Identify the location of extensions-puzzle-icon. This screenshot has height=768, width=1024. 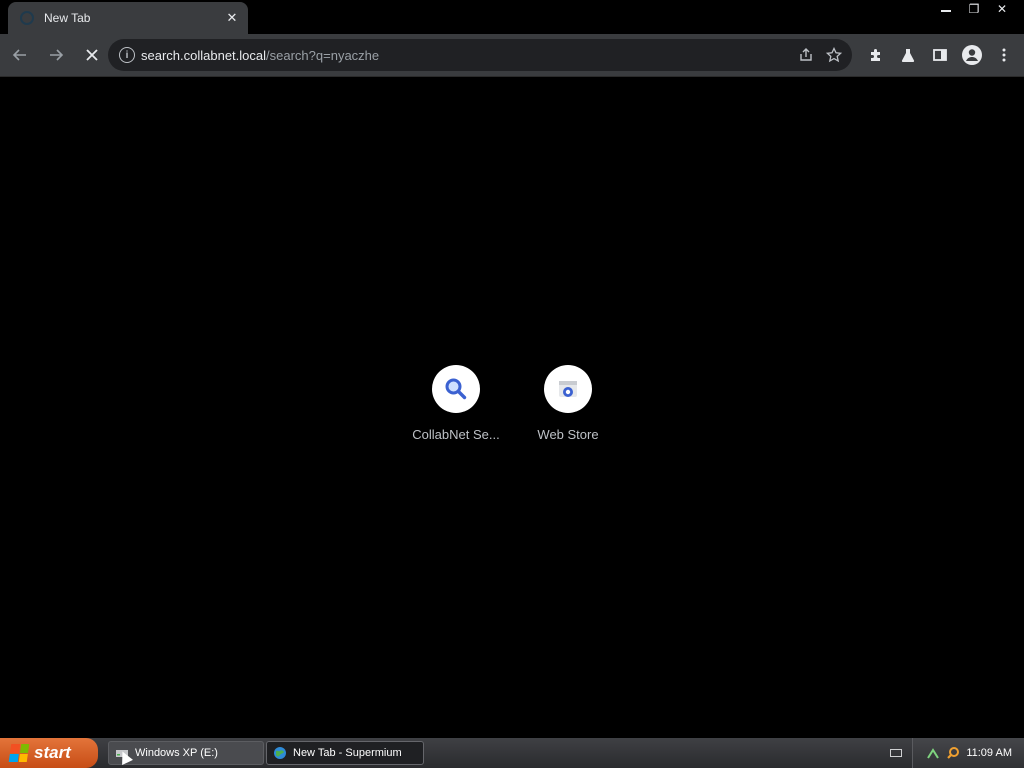
(876, 55).